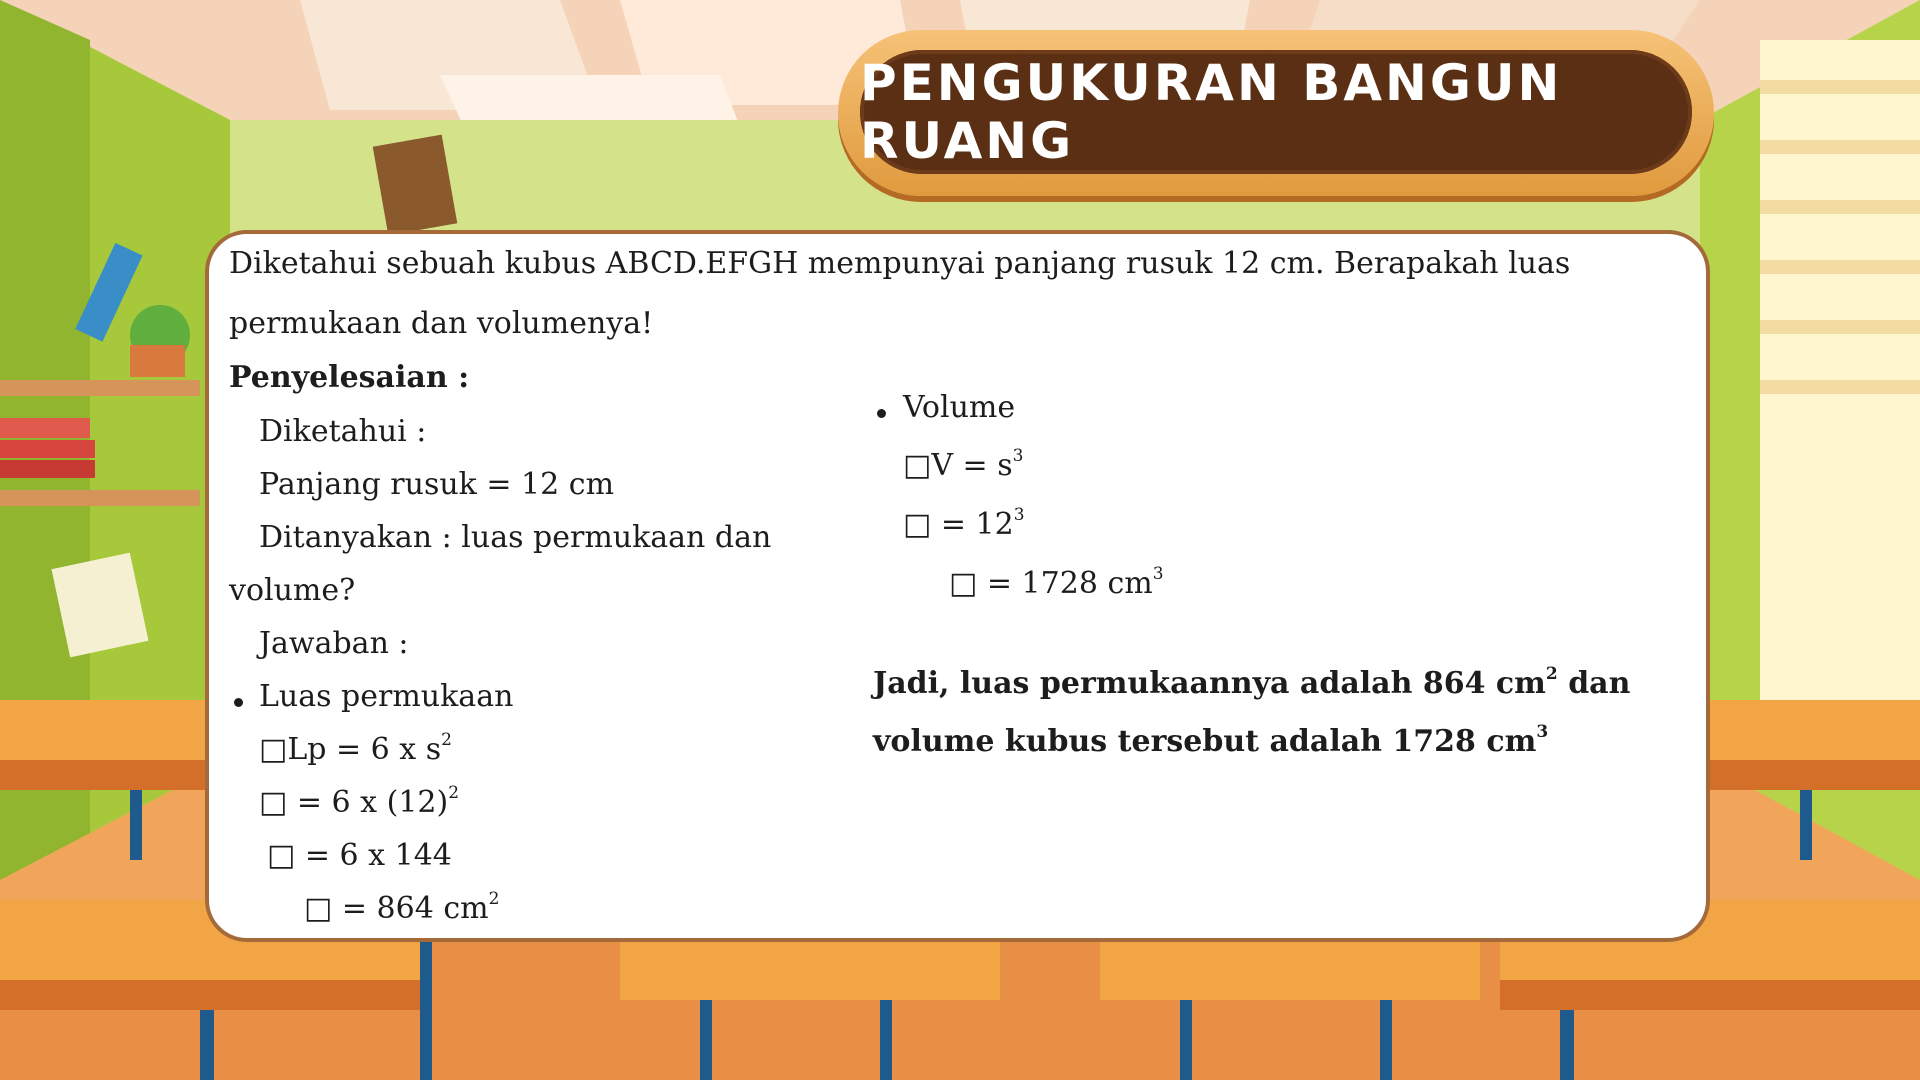  What do you see at coordinates (1211, 112) in the screenshot?
I see `page-title: PENGUKURAN BANGUN RUANG` at bounding box center [1211, 112].